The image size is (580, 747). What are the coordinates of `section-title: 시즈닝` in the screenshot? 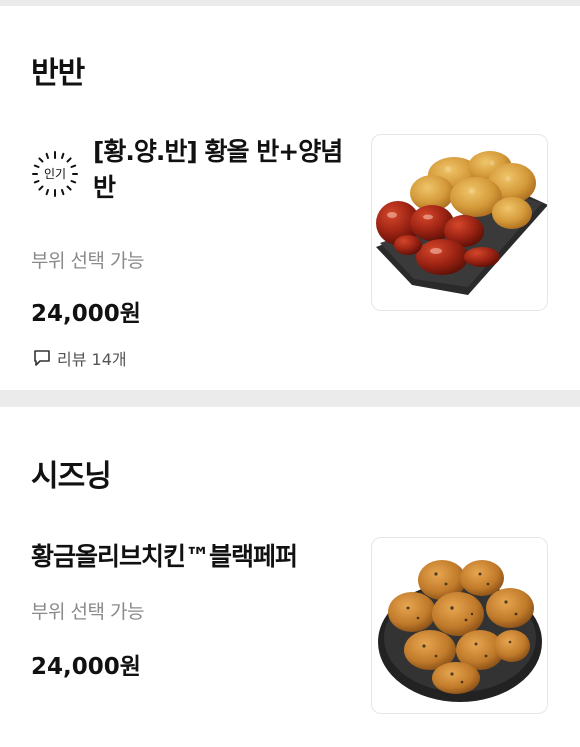 It's located at (71, 476).